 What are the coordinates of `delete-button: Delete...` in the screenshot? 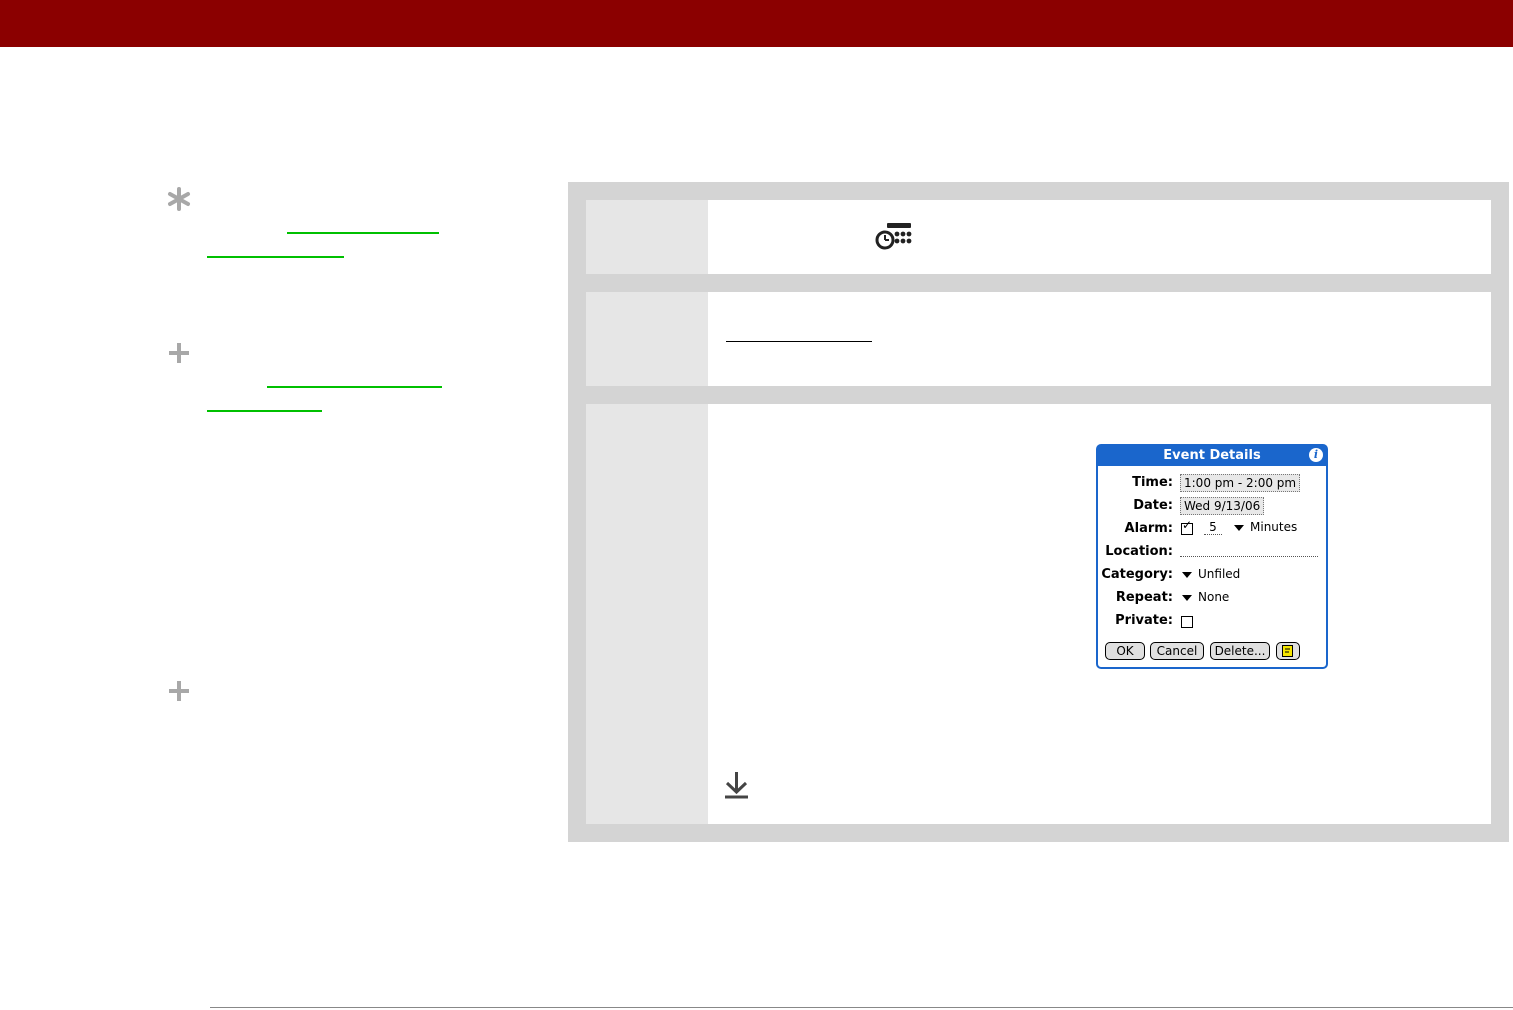 It's located at (1240, 651).